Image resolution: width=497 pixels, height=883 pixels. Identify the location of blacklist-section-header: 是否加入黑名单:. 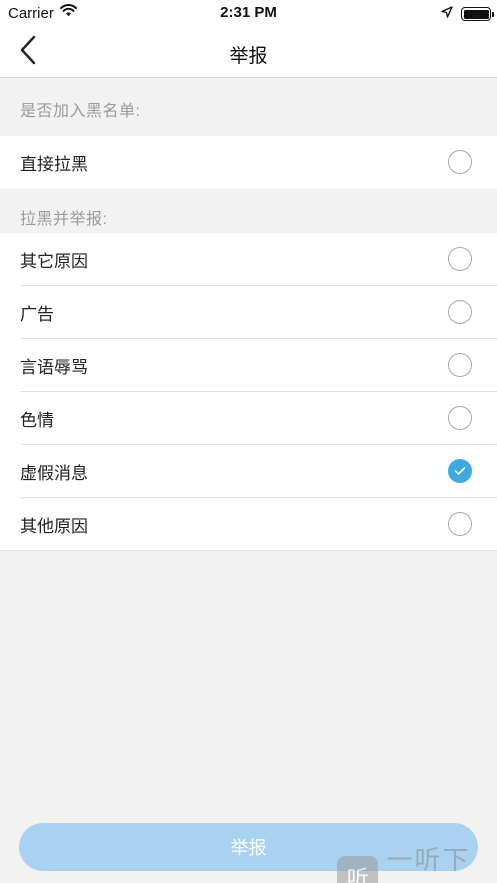
(80, 111).